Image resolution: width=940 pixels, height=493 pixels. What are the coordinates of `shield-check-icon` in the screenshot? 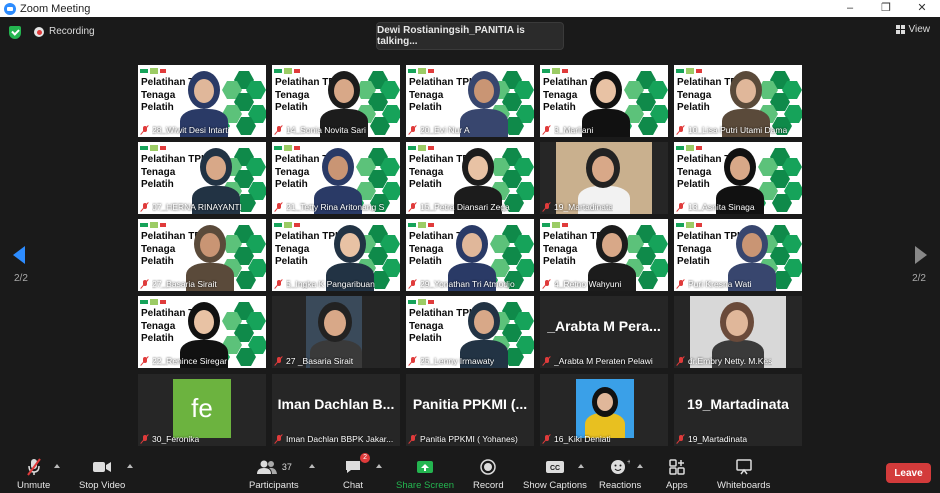 It's located at (15, 32).